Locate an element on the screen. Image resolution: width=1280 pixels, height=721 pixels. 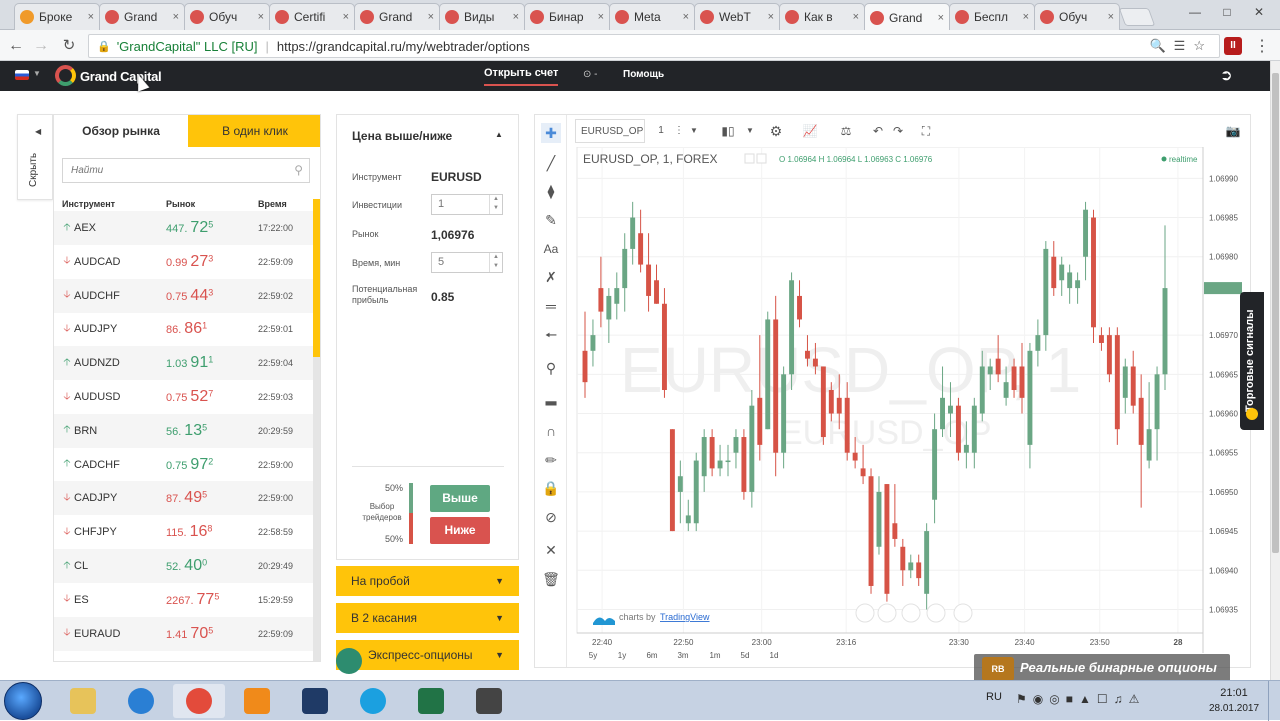
page-scrollbar is located at coordinates (1275, 370).